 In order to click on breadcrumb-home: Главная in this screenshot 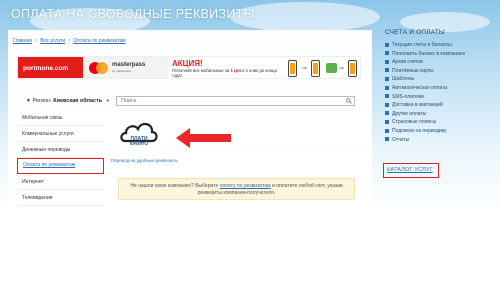, I will do `click(22, 41)`.